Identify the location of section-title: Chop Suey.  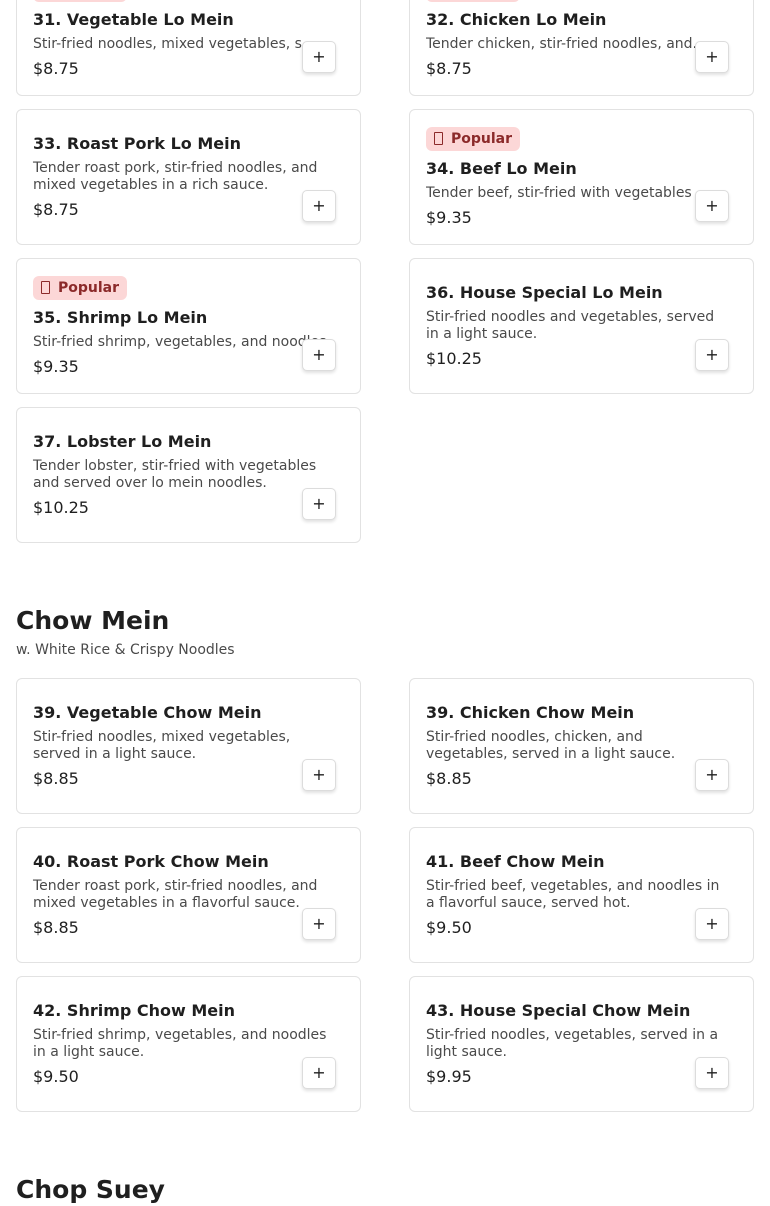
(90, 1189).